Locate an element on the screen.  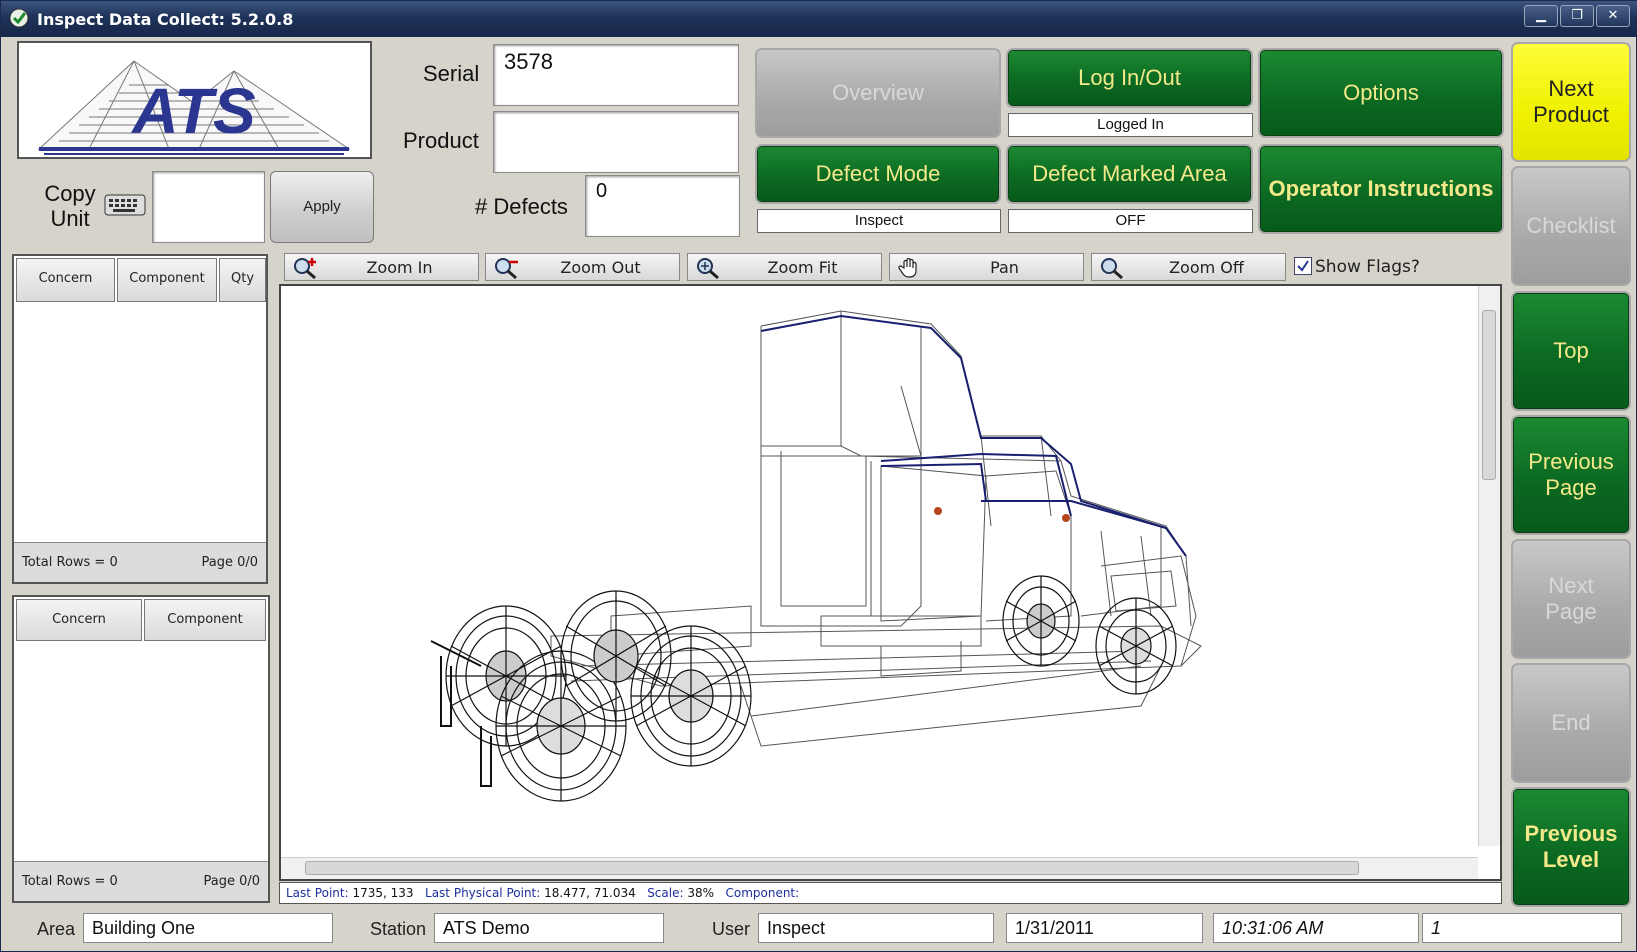
login-button: Log In/Out is located at coordinates (1129, 78).